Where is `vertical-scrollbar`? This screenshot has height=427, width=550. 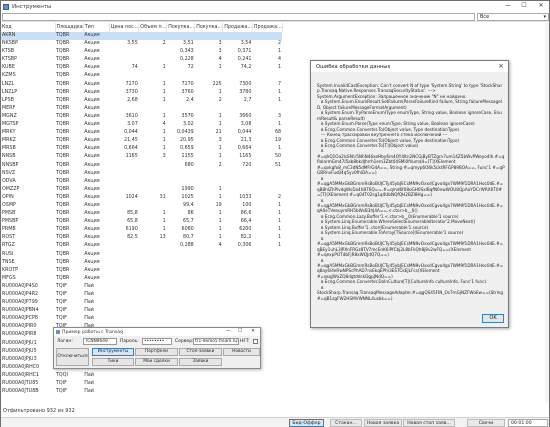
vertical-scrollbar is located at coordinates (547, 213).